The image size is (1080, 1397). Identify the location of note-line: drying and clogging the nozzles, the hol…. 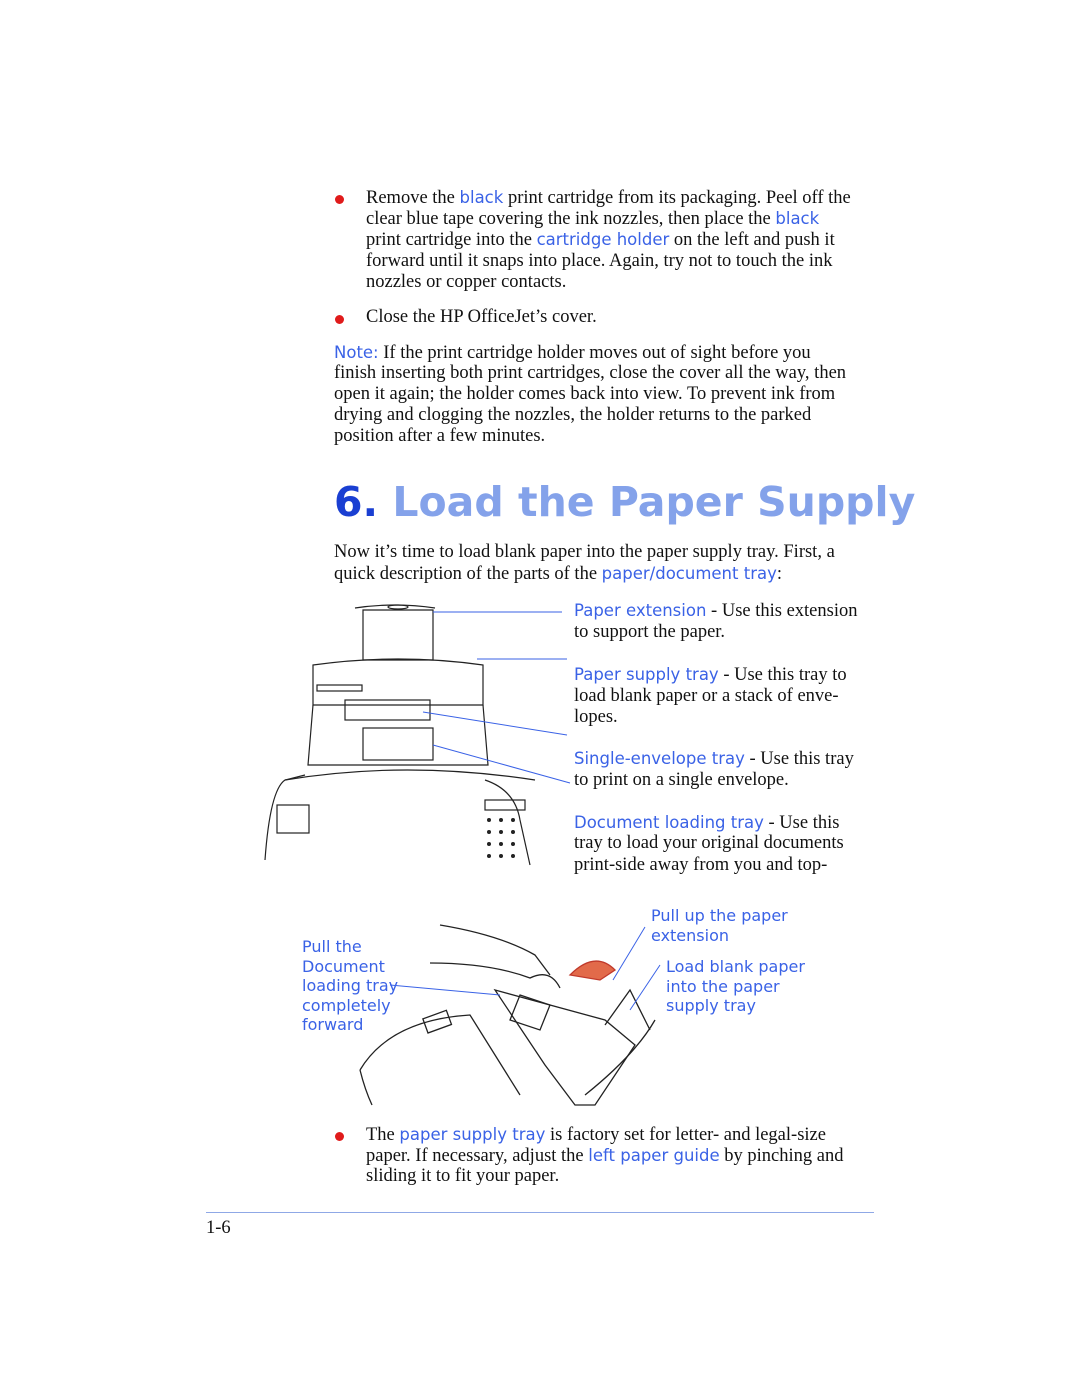
(573, 415).